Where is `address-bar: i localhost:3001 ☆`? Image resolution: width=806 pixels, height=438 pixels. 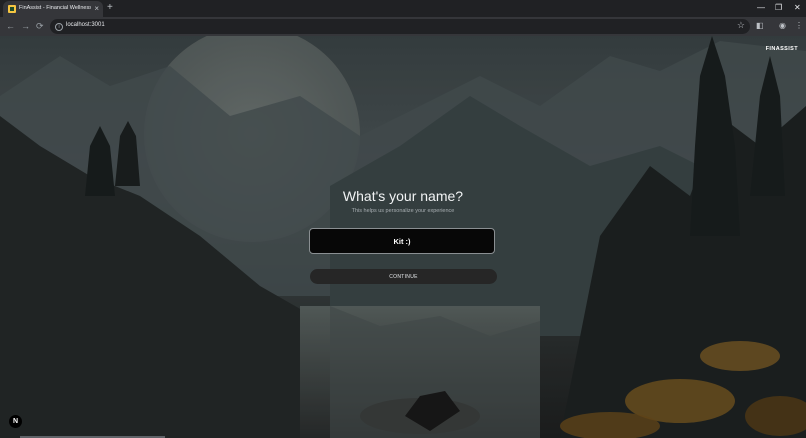 address-bar: i localhost:3001 ☆ is located at coordinates (400, 26).